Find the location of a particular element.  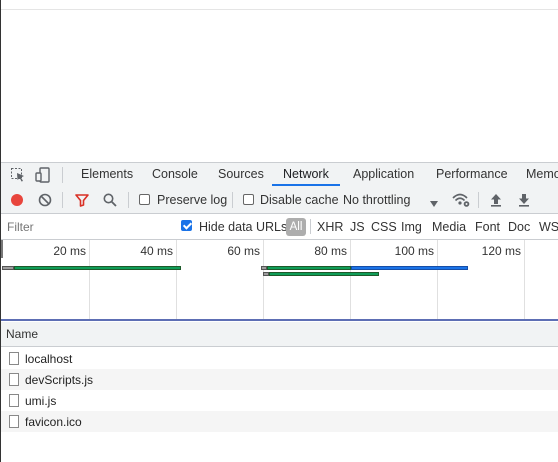

filter-type-css: CSS is located at coordinates (384, 227).